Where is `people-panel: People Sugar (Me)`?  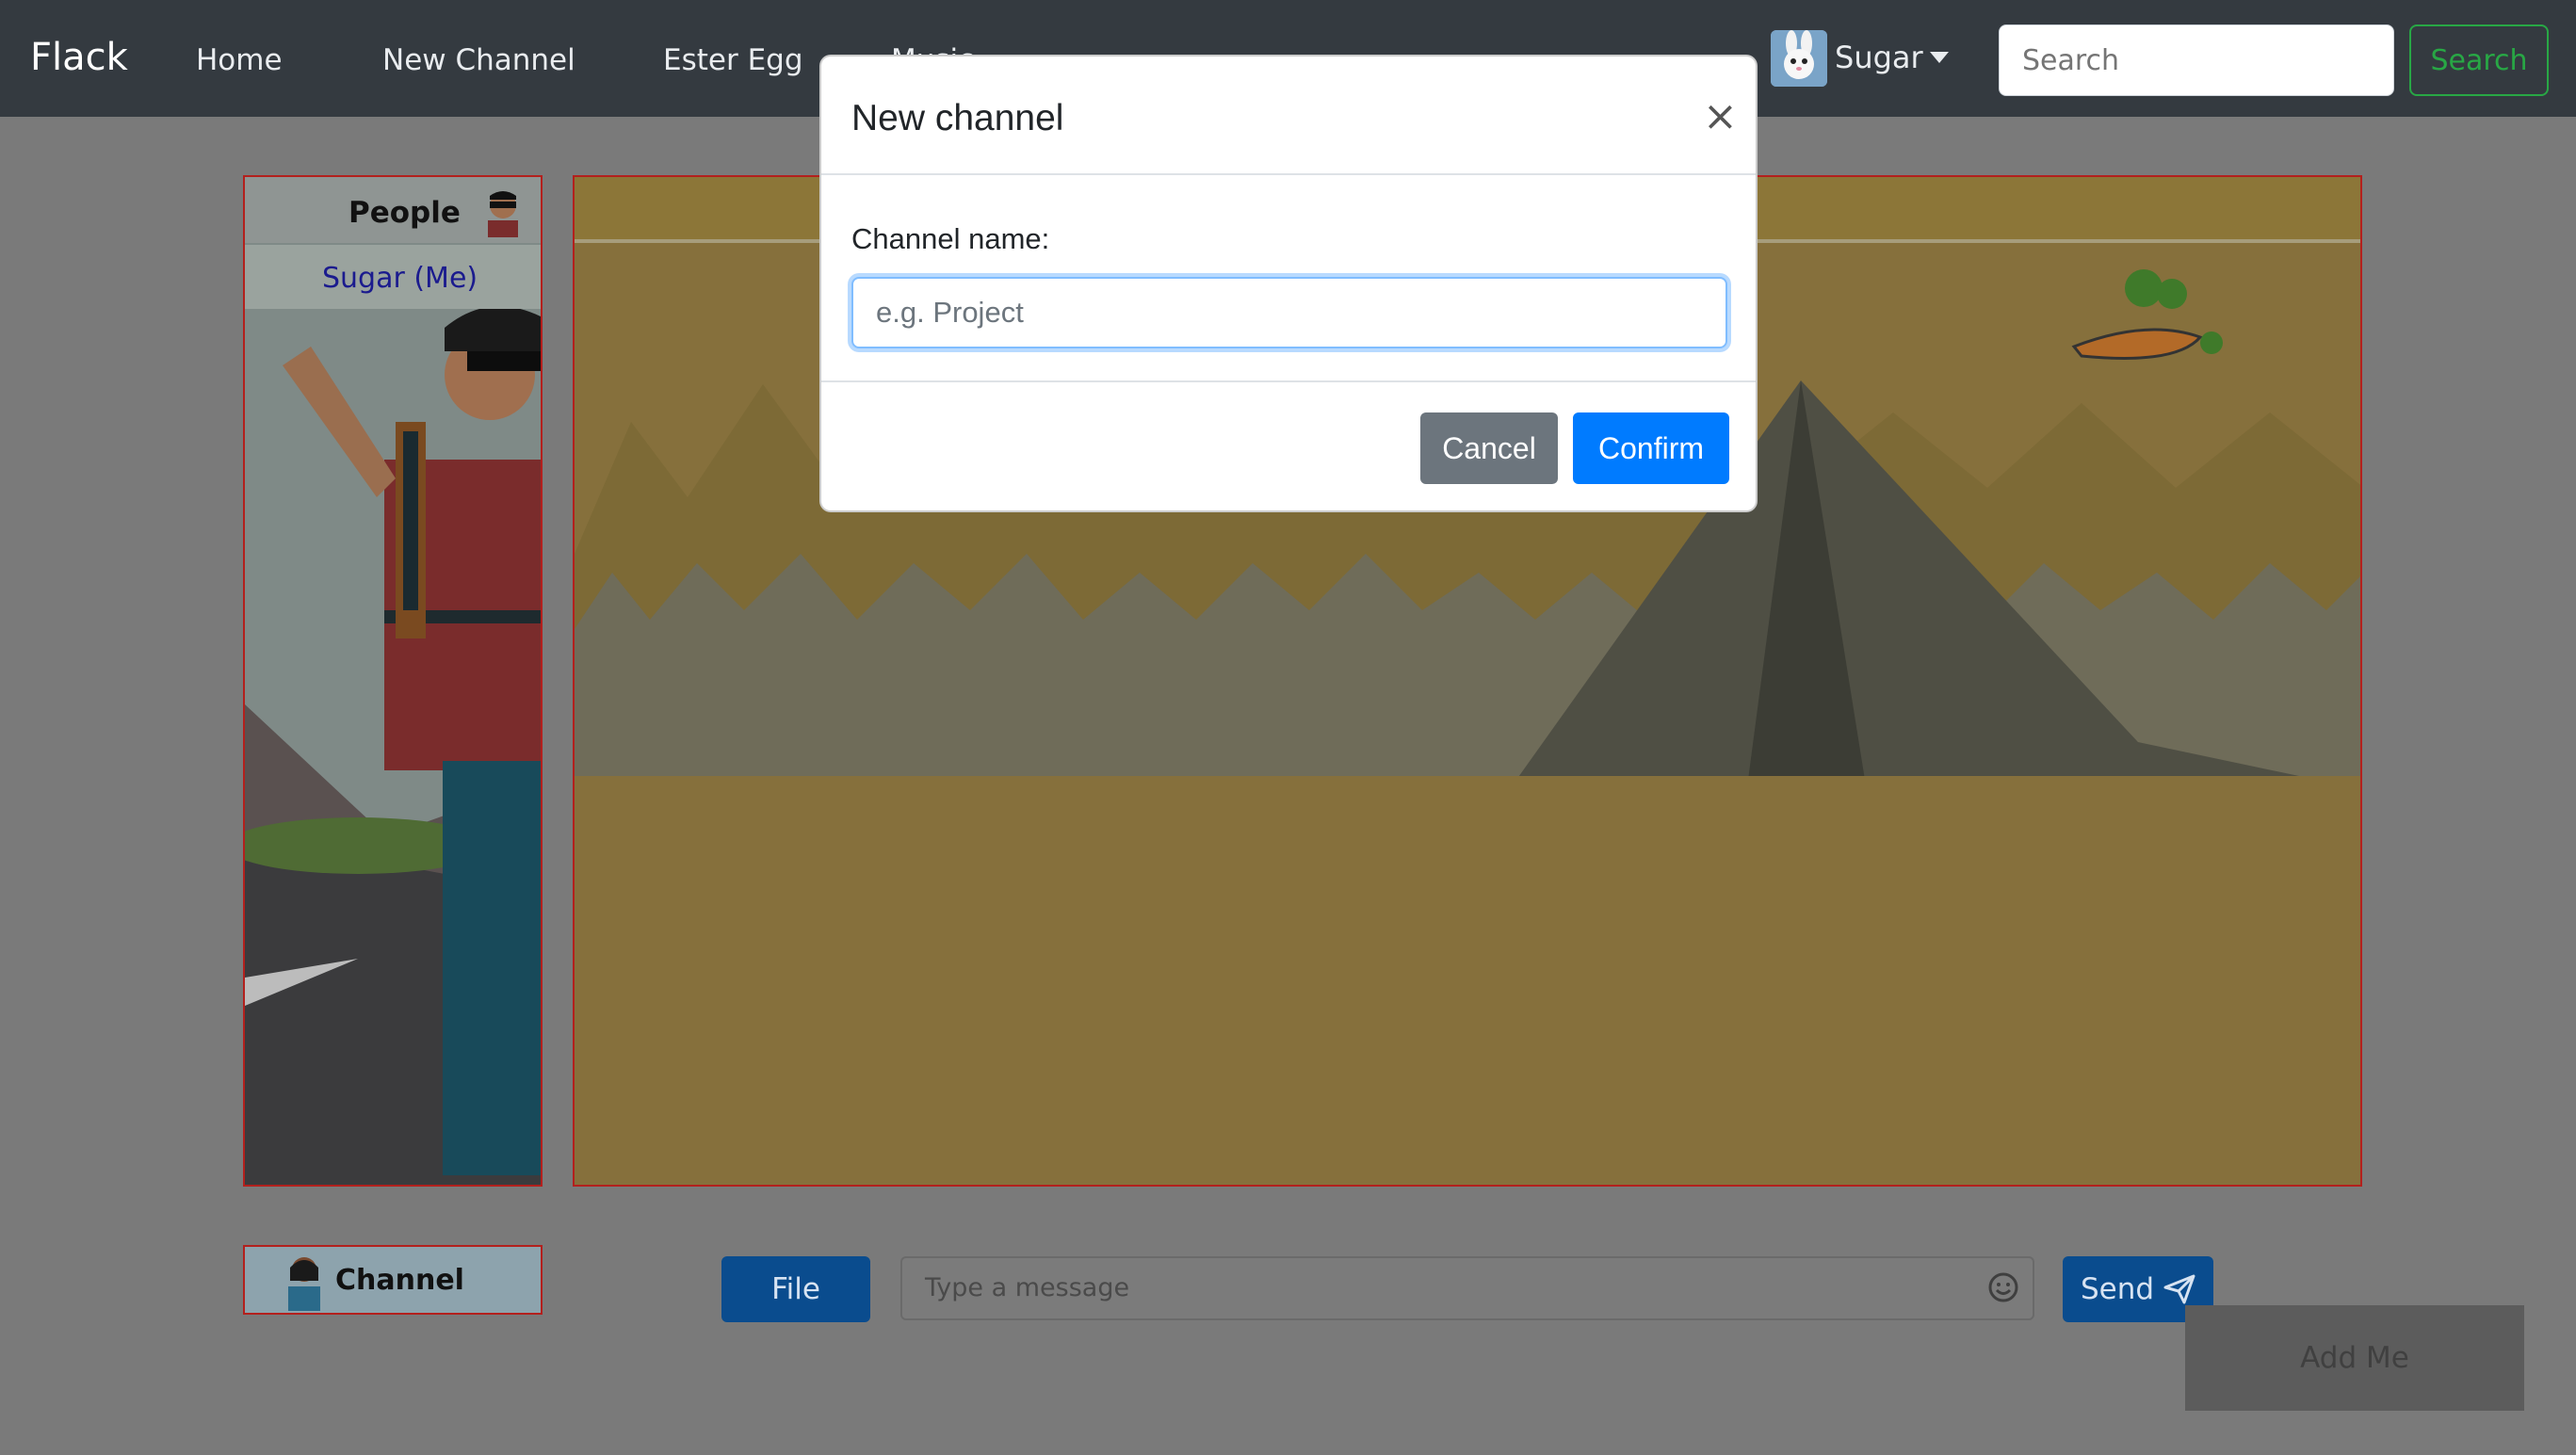 people-panel: People Sugar (Me) is located at coordinates (393, 681).